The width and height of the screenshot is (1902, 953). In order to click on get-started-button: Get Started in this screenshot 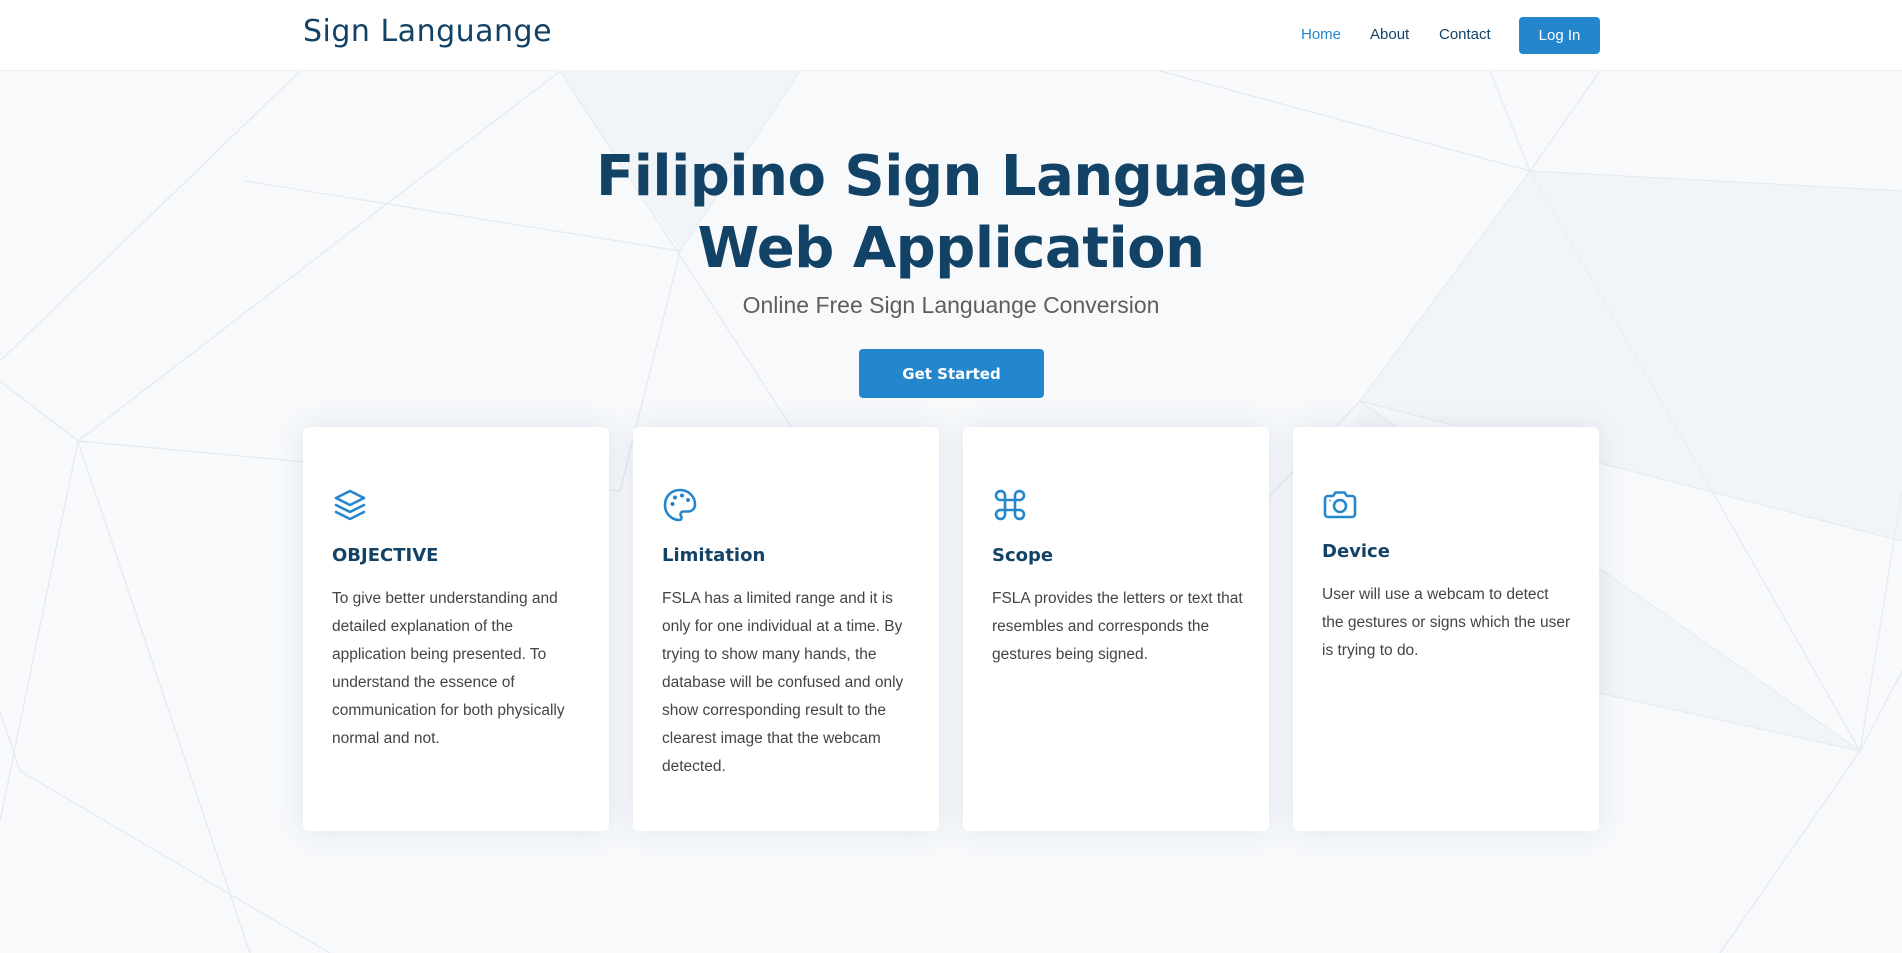, I will do `click(951, 373)`.